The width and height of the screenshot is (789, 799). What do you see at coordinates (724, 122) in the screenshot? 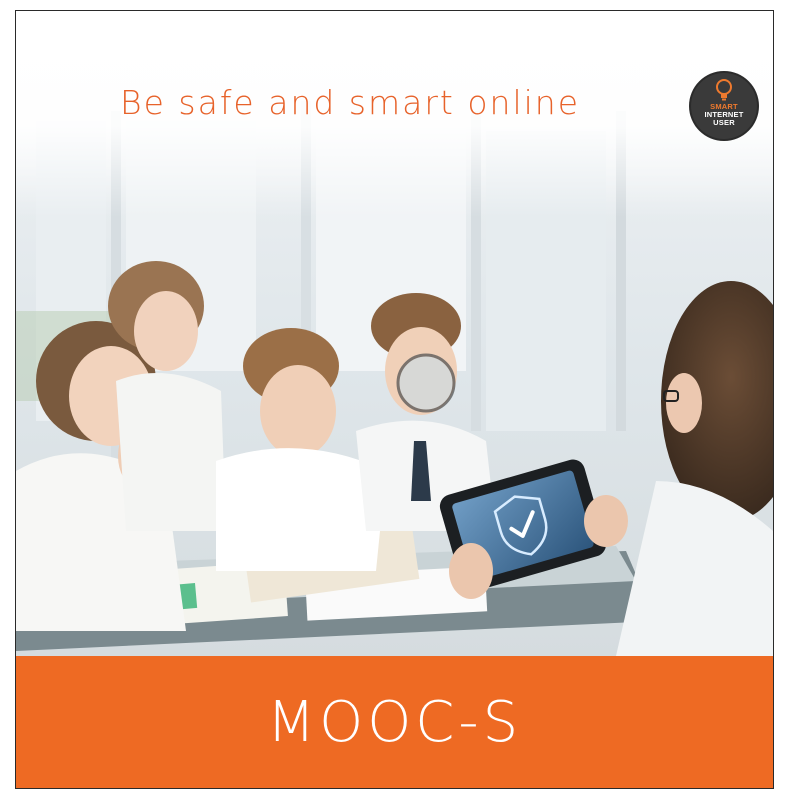
I see `badge-line-3: USER` at bounding box center [724, 122].